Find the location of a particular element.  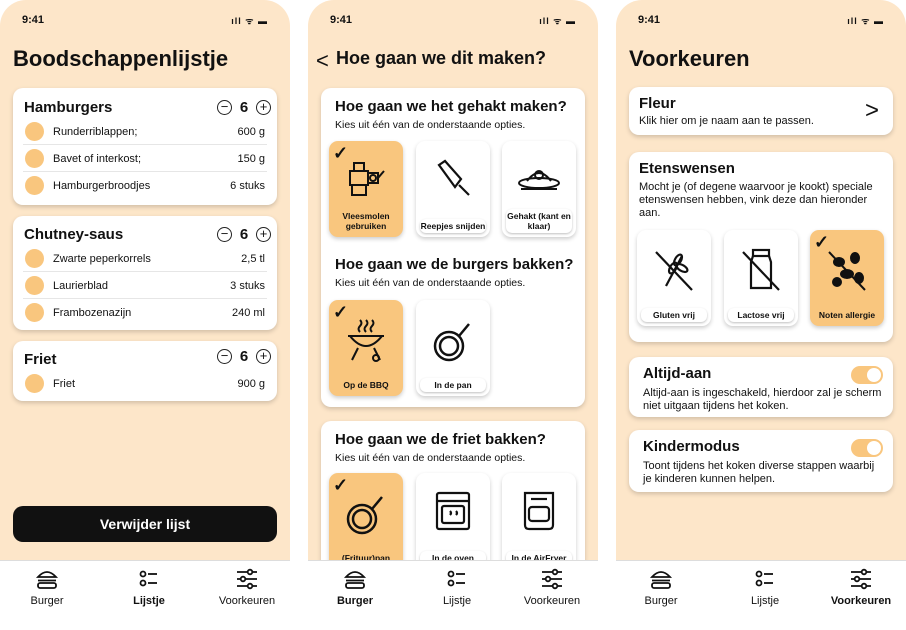

item-name: Laurierblad is located at coordinates (81, 286).